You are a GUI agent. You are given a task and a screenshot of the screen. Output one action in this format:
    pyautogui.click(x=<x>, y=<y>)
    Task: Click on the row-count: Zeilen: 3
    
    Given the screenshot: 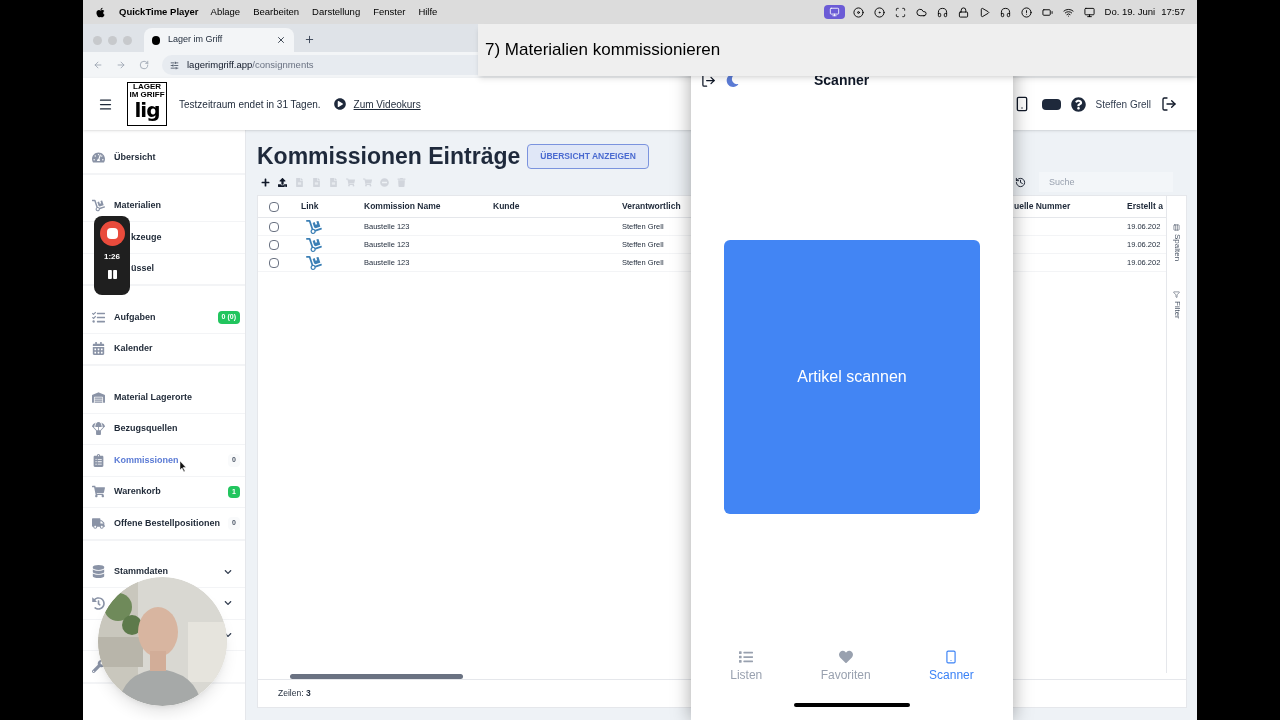 What is the action you would take?
    pyautogui.click(x=294, y=693)
    